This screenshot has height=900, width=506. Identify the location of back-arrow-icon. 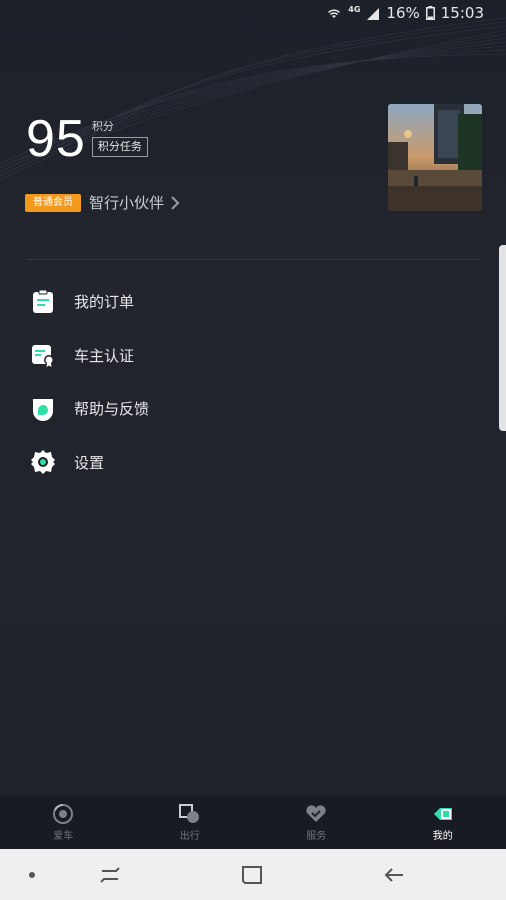
(393, 874).